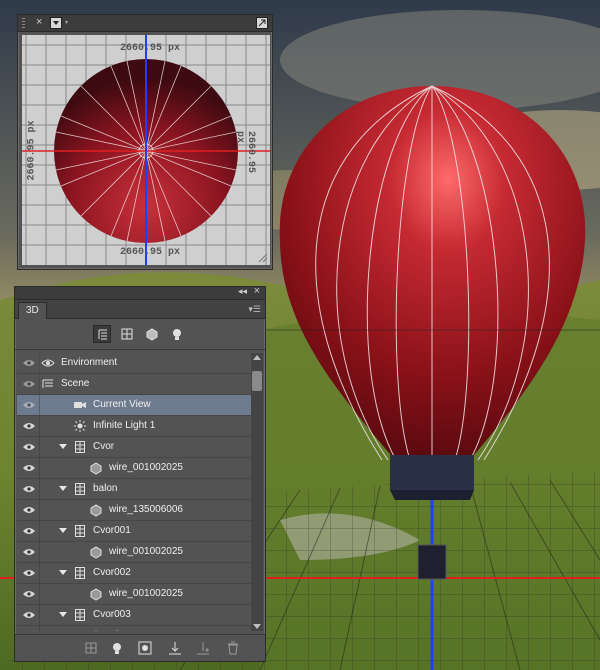 This screenshot has height=670, width=600. What do you see at coordinates (102, 334) in the screenshot?
I see `whole-scene-icon` at bounding box center [102, 334].